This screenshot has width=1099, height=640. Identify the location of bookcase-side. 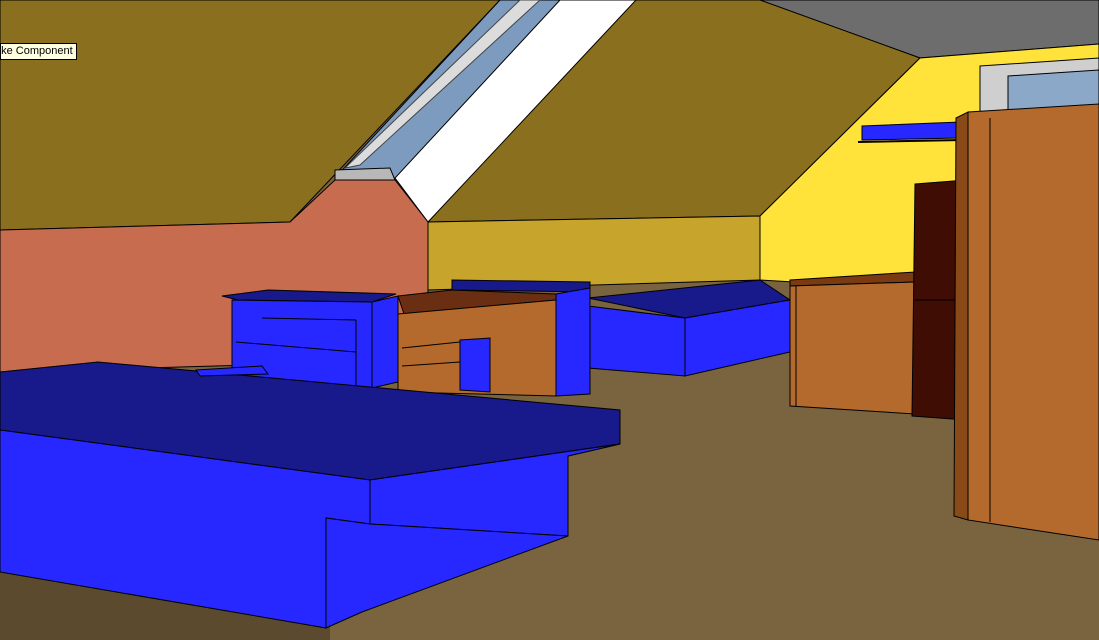
(385, 342).